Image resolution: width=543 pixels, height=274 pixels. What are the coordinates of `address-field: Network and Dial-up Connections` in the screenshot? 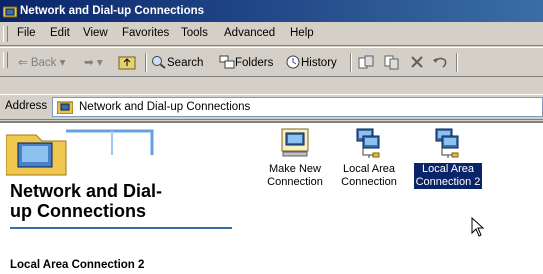 It's located at (297, 107).